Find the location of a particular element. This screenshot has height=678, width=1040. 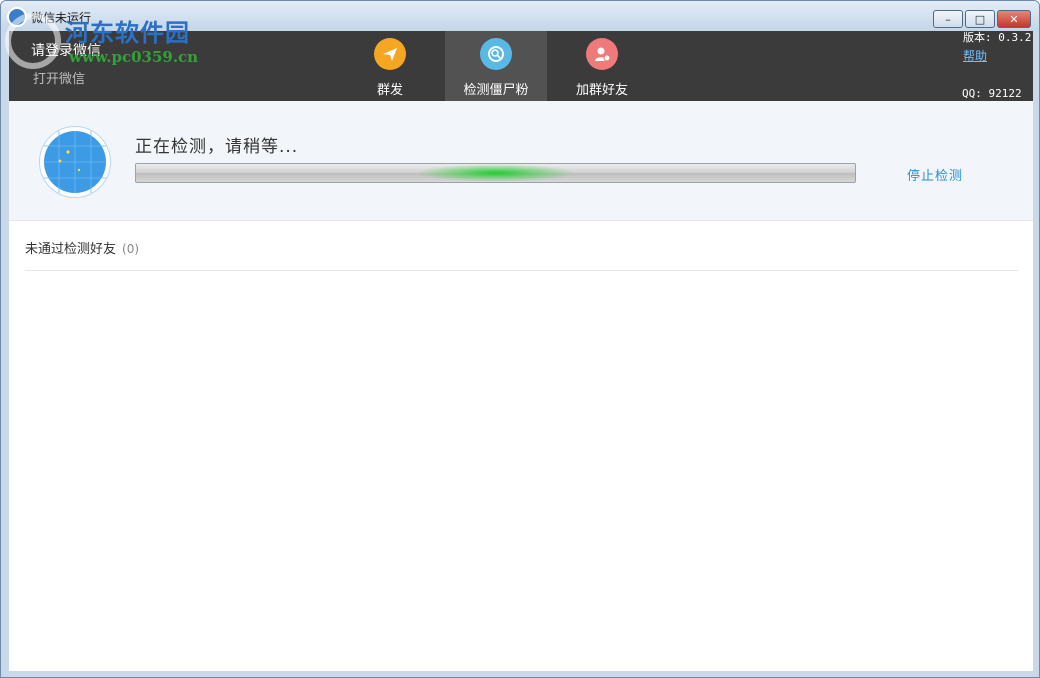

qq-label: QQ: 92122 is located at coordinates (992, 93).